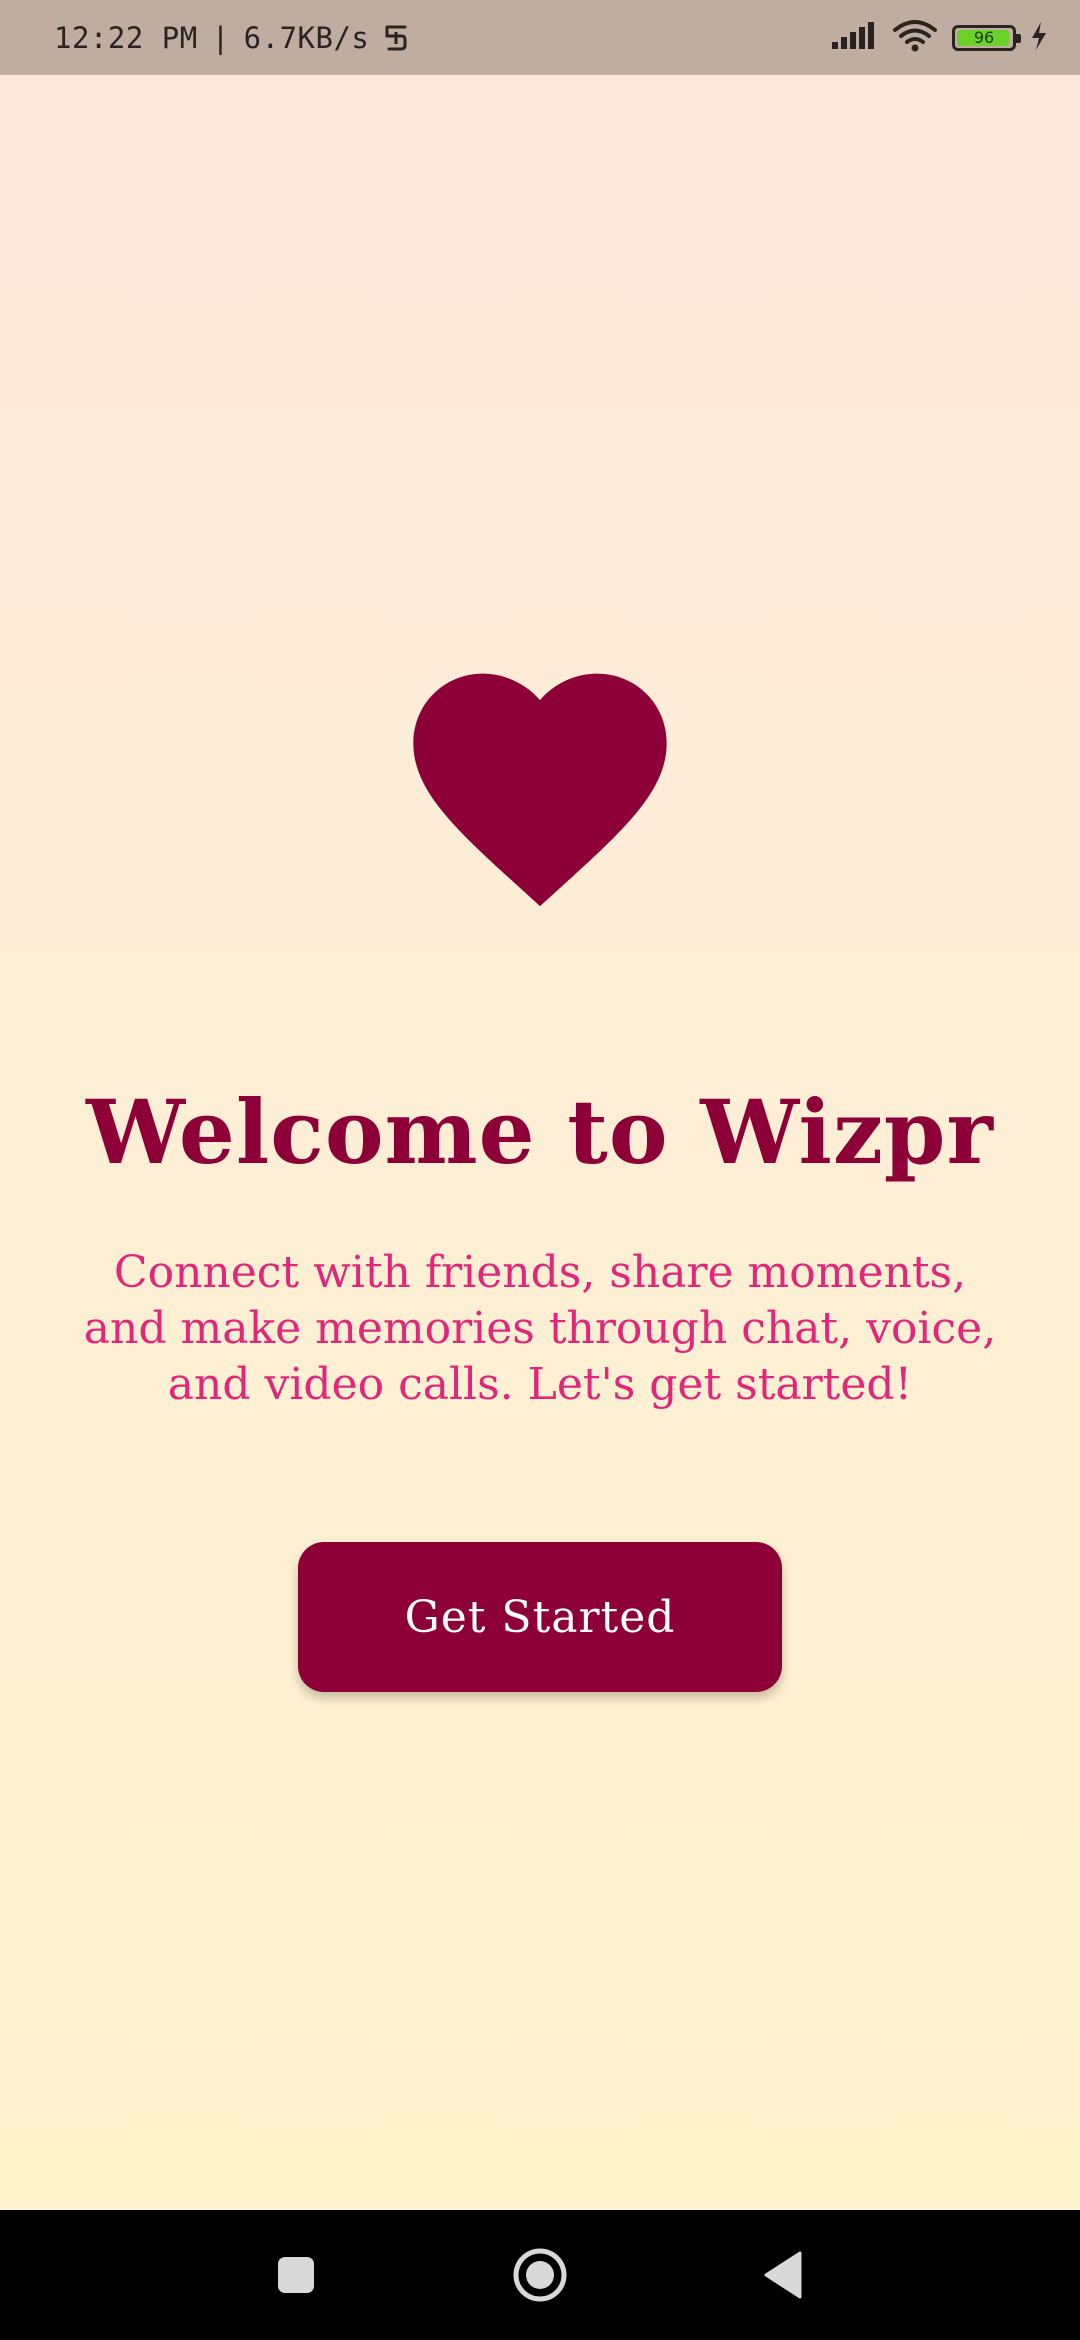 Image resolution: width=1080 pixels, height=2340 pixels. I want to click on heart-icon, so click(540, 790).